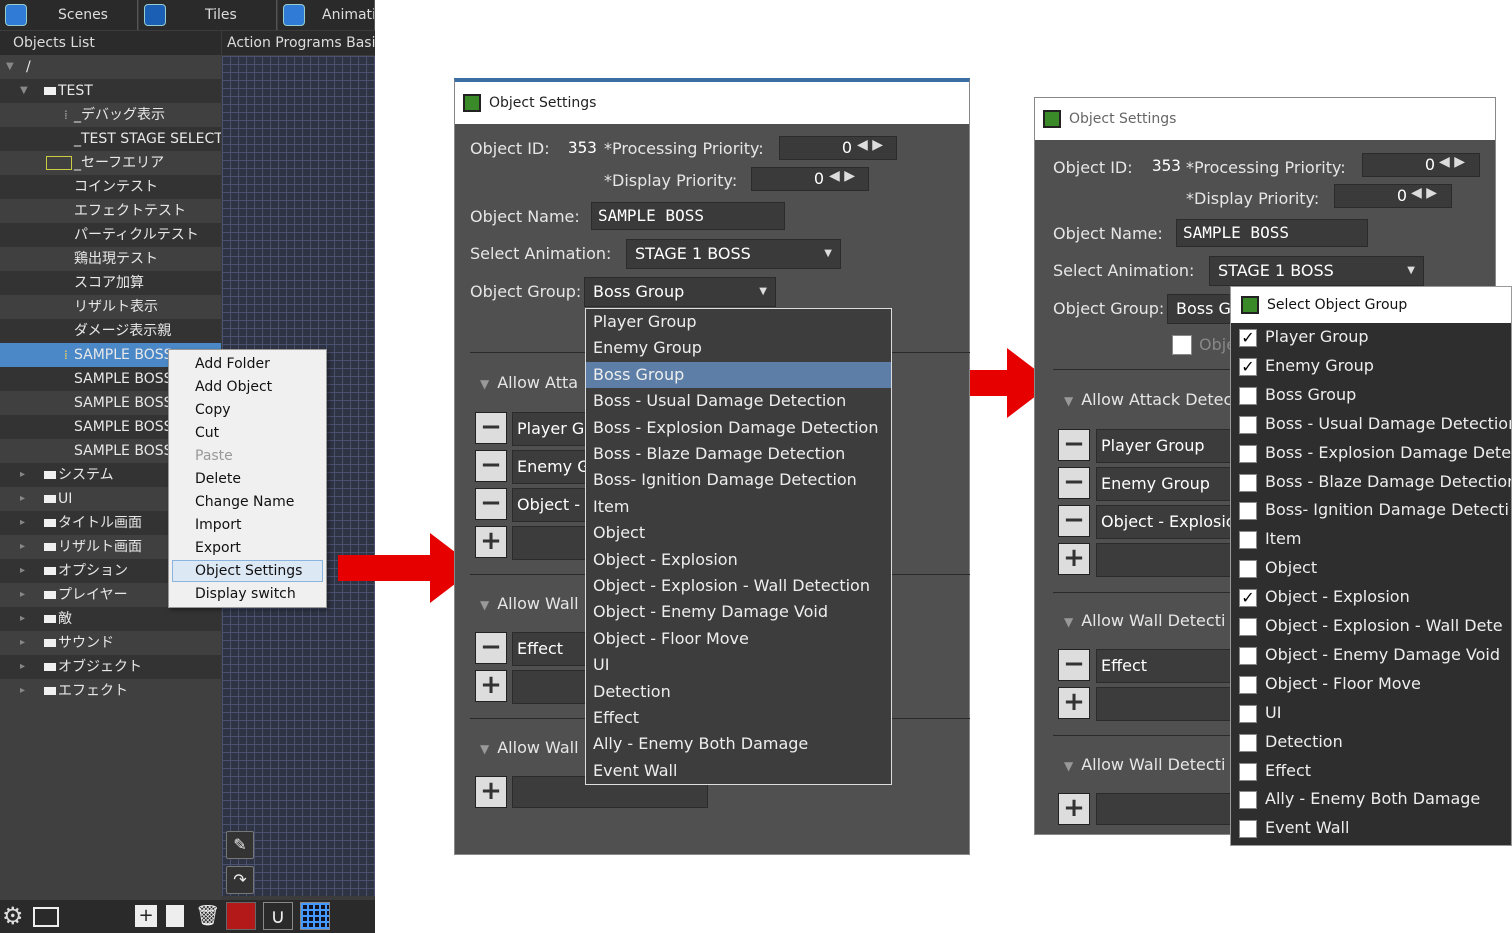  What do you see at coordinates (146, 916) in the screenshot?
I see `add-folder-icon: +` at bounding box center [146, 916].